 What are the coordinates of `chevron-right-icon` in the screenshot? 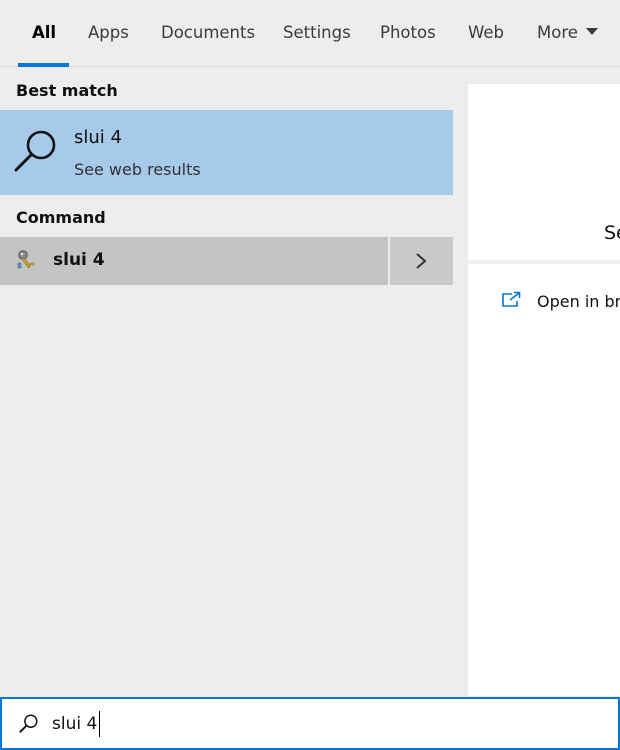 It's located at (421, 261).